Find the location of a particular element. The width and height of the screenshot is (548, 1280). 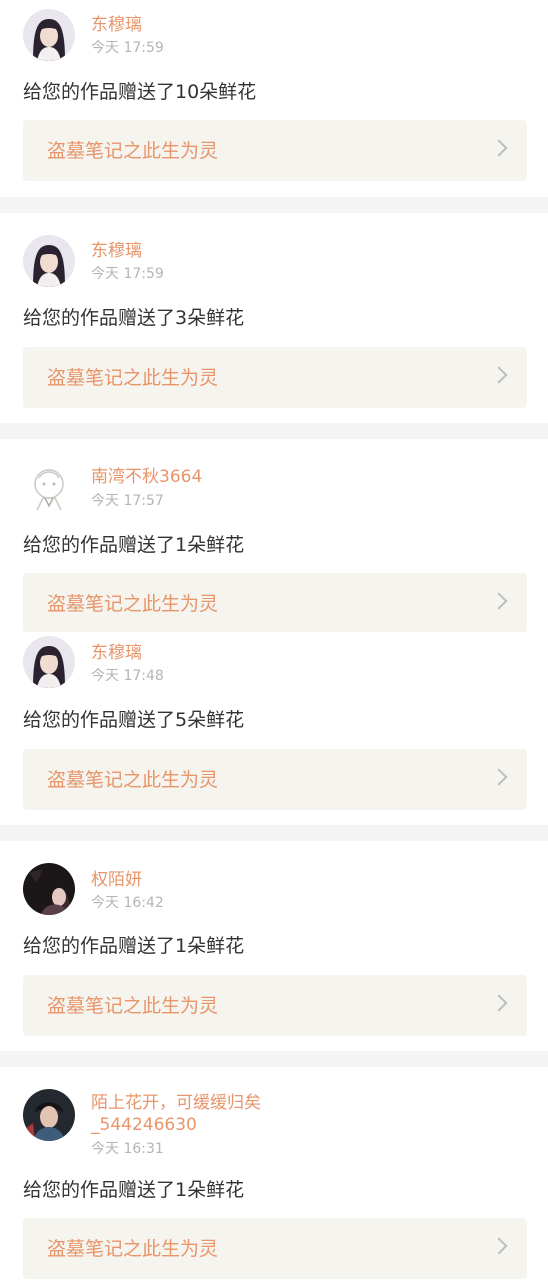

timestamp: 今天 17:57 is located at coordinates (127, 501).